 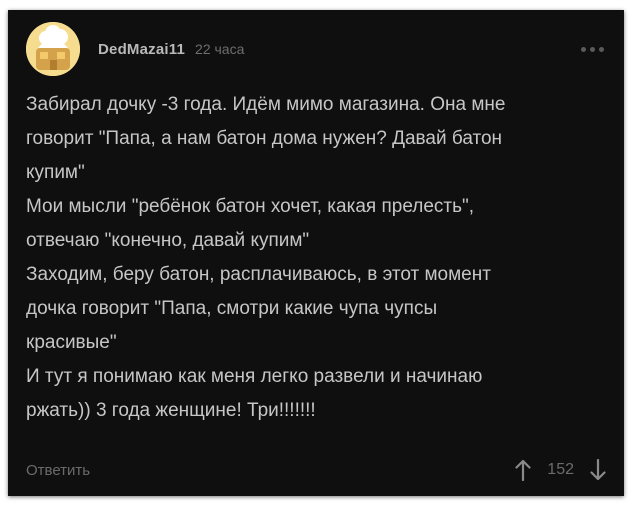 I want to click on comment-header: DedMazai11 22 часа, so click(x=316, y=49).